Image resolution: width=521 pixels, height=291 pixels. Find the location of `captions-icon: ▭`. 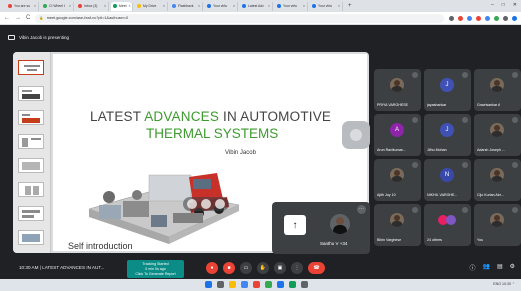

captions-icon: ▭ is located at coordinates (246, 268).